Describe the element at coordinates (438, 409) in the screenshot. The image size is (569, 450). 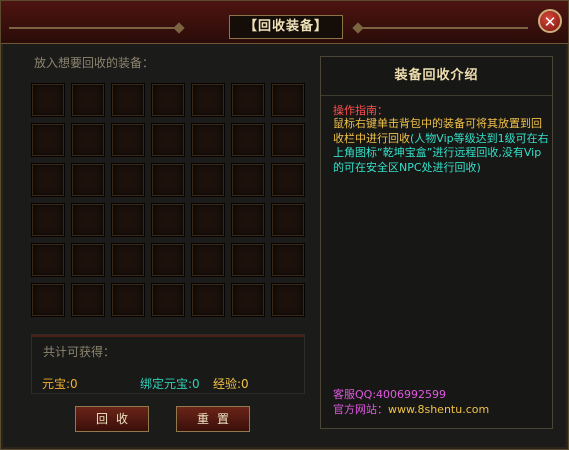
I see `site-url: www.8shentu.com` at that location.